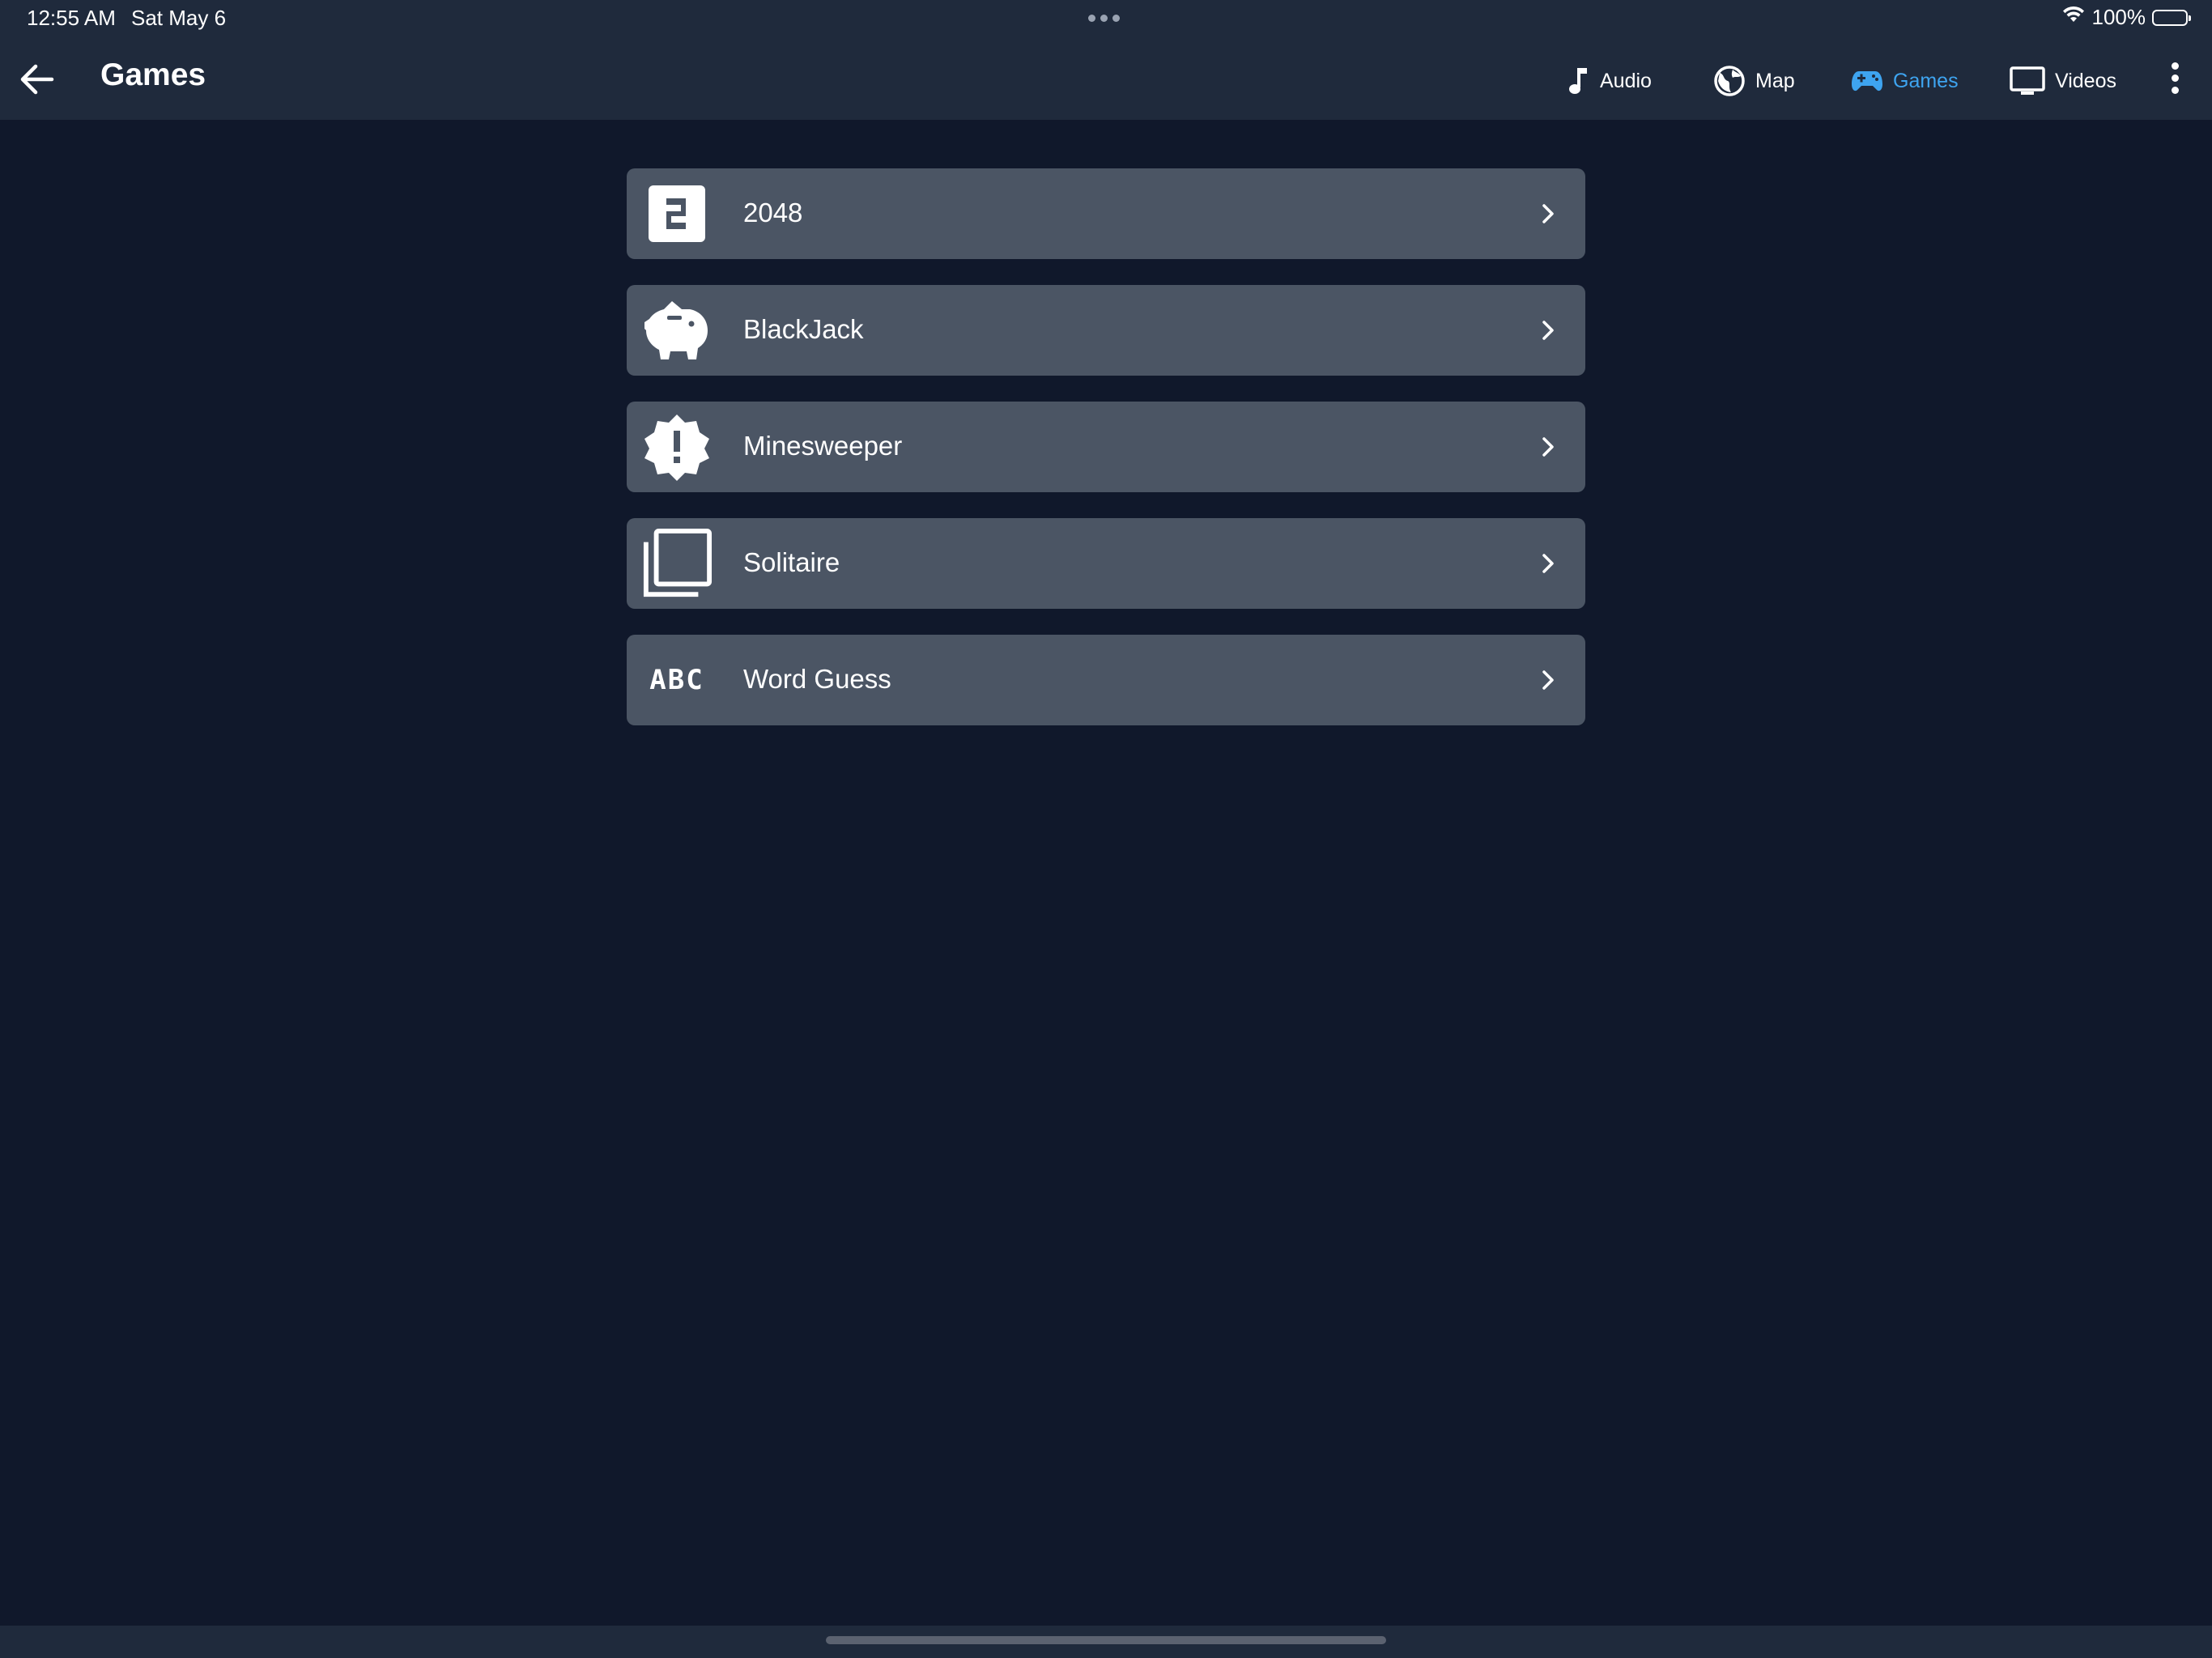 The width and height of the screenshot is (2212, 1658). I want to click on list-item-label: BlackJack, so click(804, 329).